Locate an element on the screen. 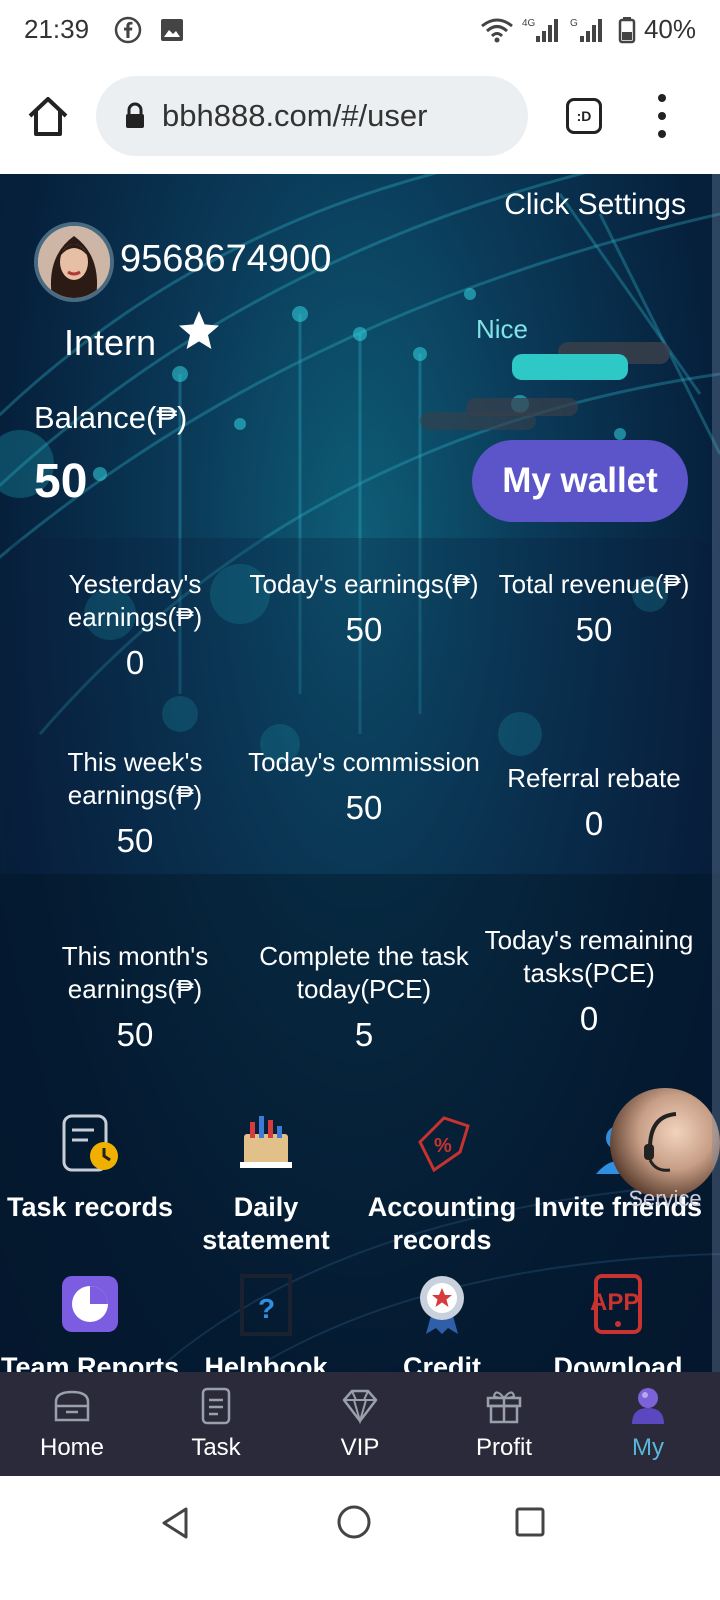 This screenshot has height=1600, width=720. service-label: Service is located at coordinates (665, 1198).